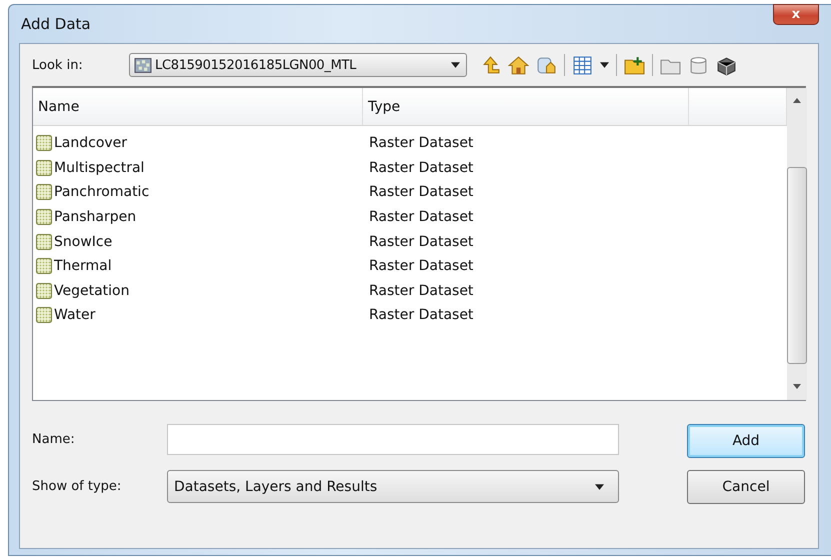  What do you see at coordinates (75, 315) in the screenshot?
I see `item-name: Water` at bounding box center [75, 315].